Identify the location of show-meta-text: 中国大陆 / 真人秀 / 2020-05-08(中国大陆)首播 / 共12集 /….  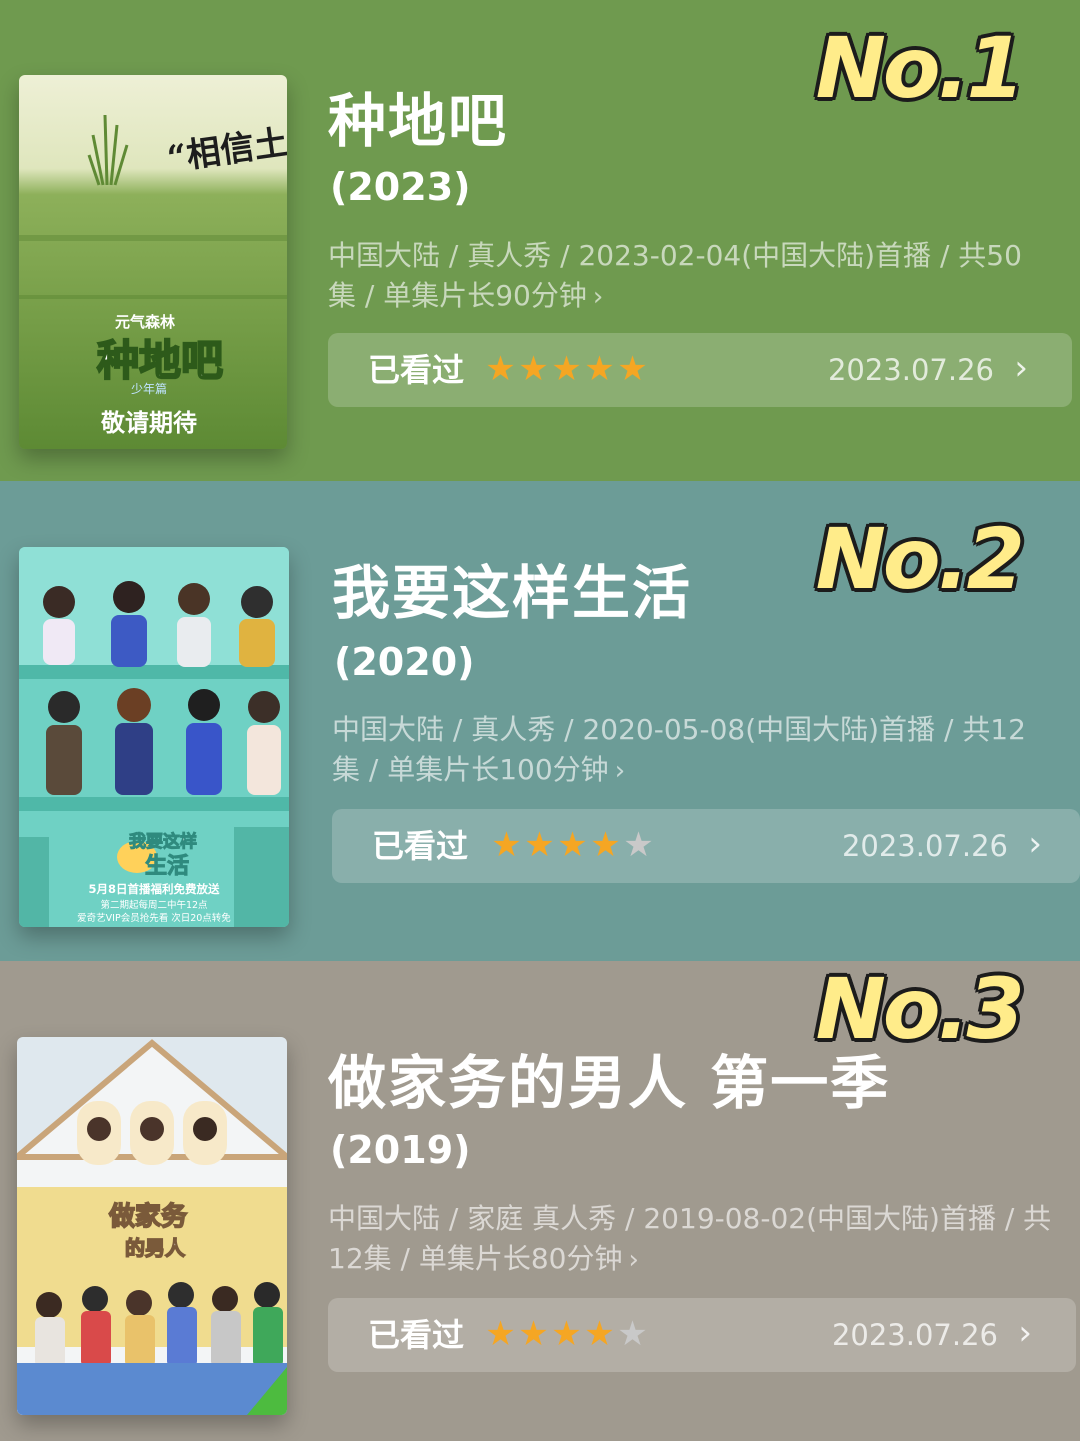
(679, 749).